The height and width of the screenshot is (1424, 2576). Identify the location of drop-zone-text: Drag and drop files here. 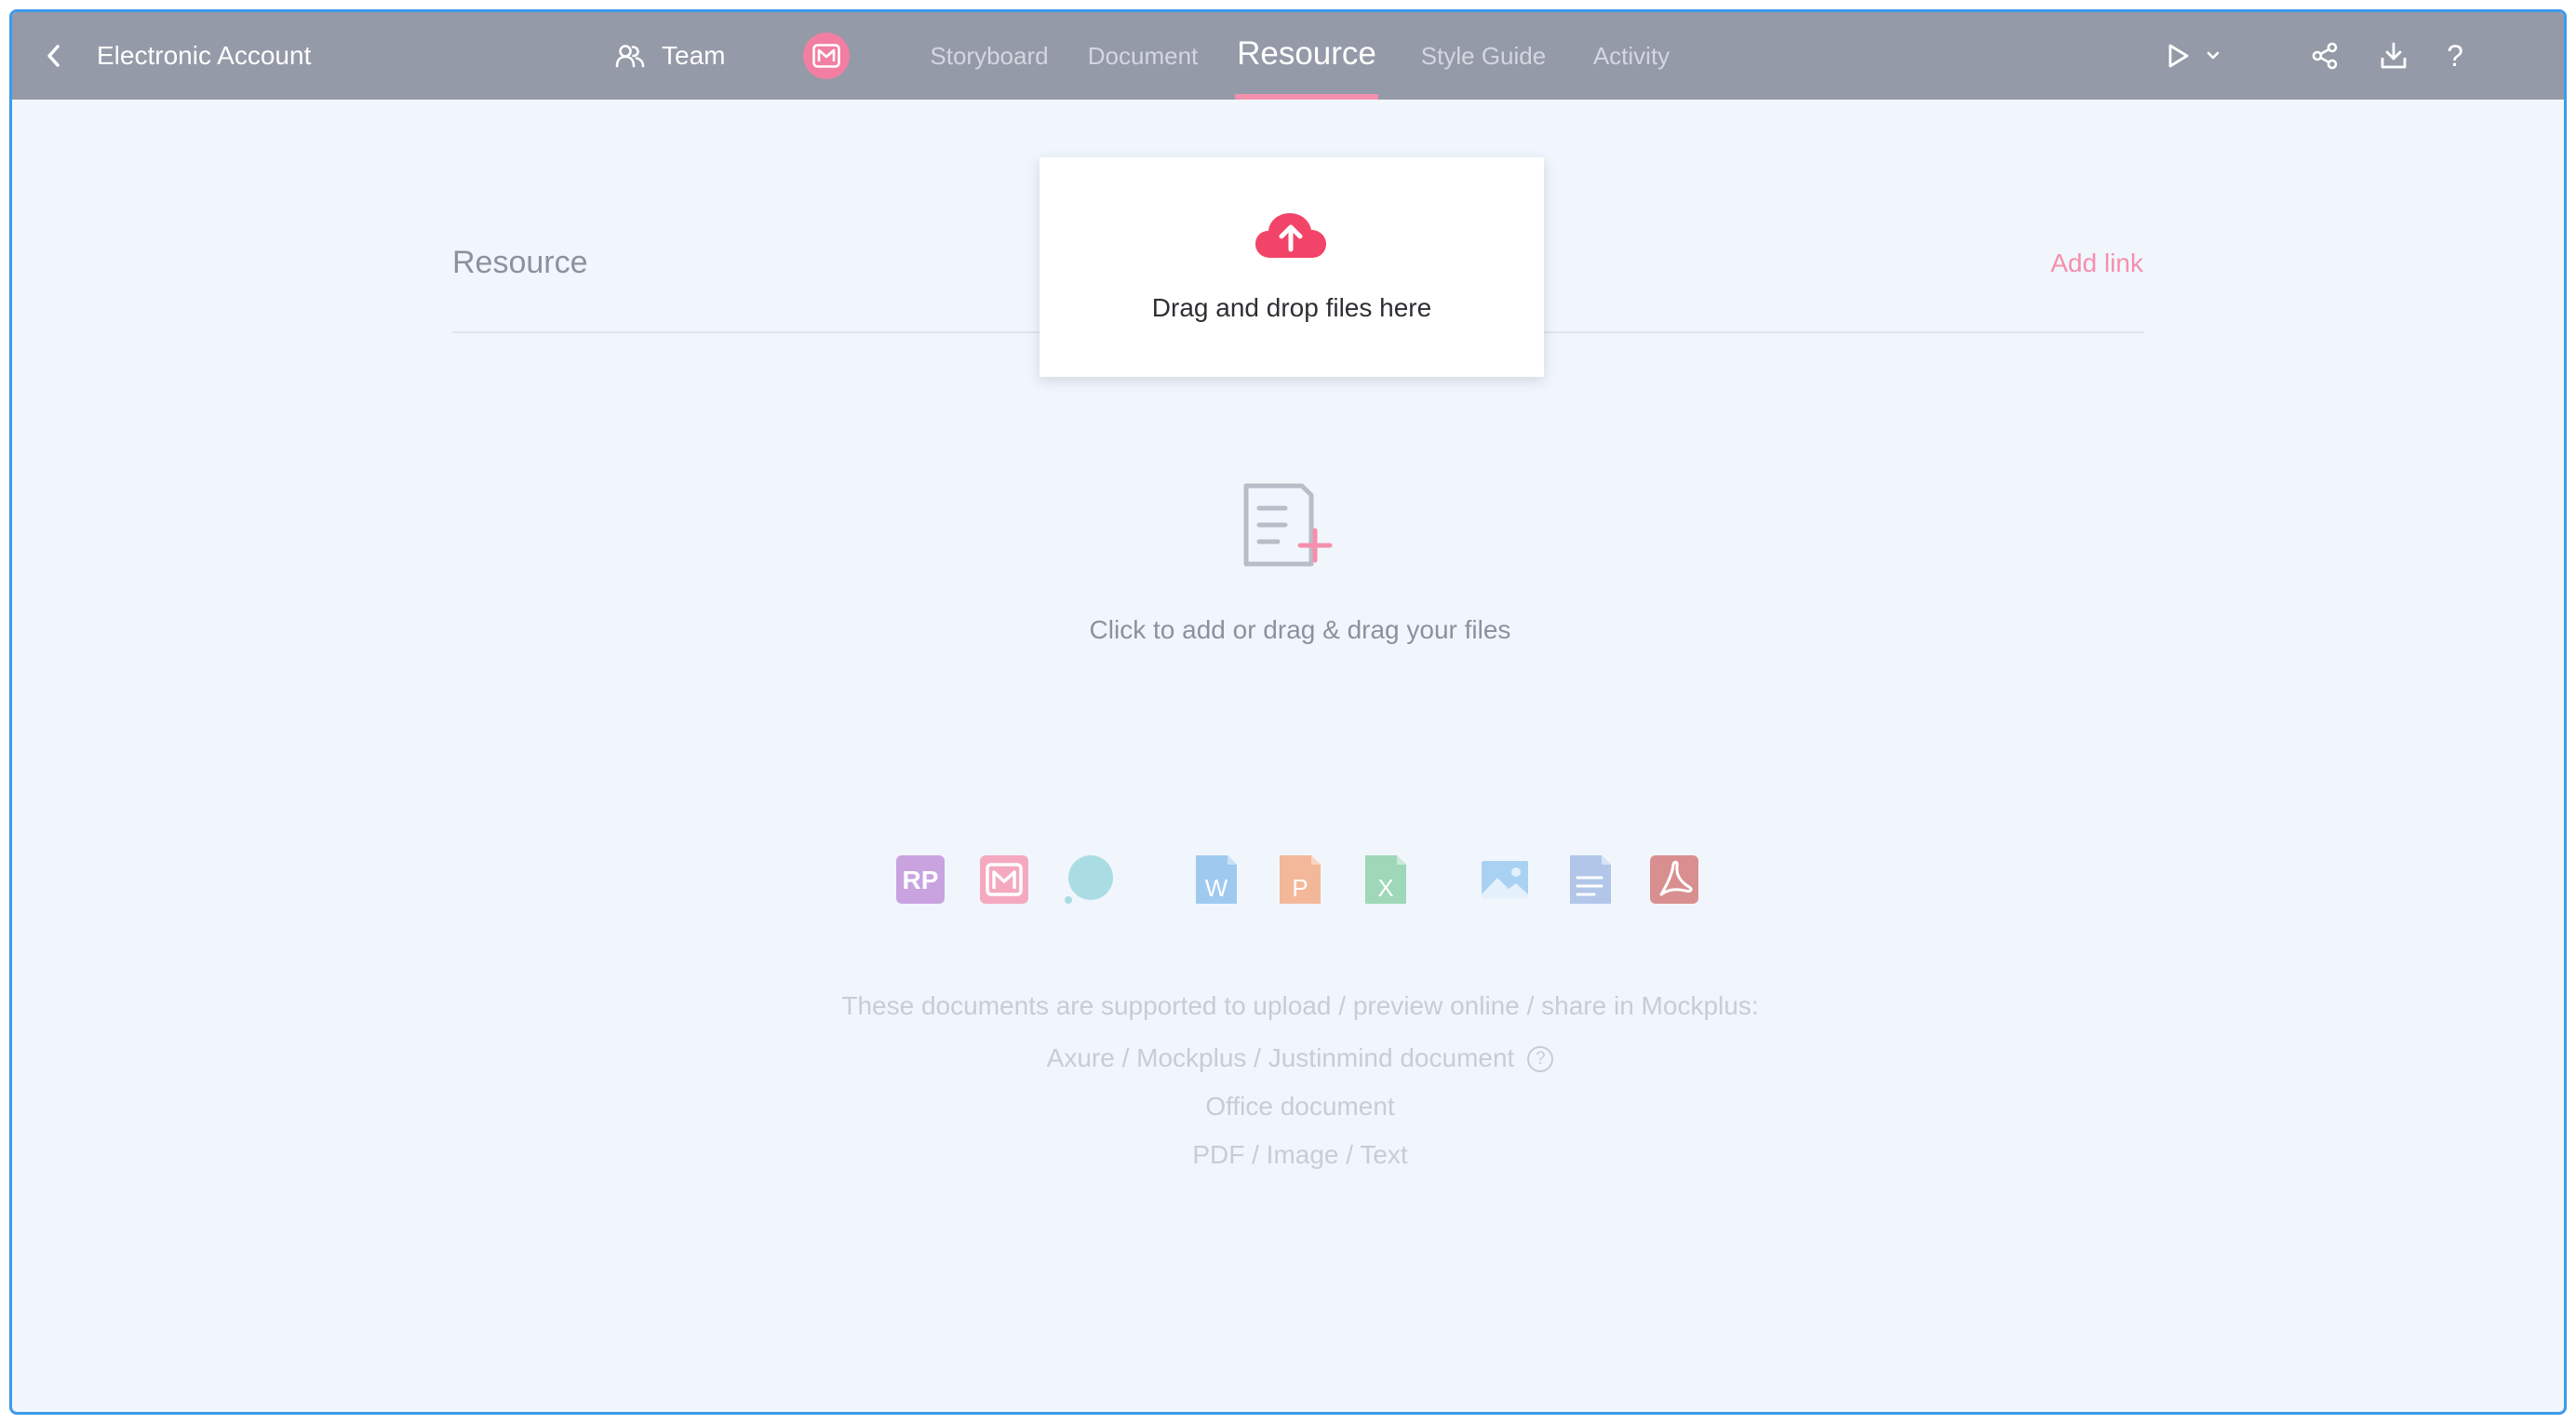
(1291, 307).